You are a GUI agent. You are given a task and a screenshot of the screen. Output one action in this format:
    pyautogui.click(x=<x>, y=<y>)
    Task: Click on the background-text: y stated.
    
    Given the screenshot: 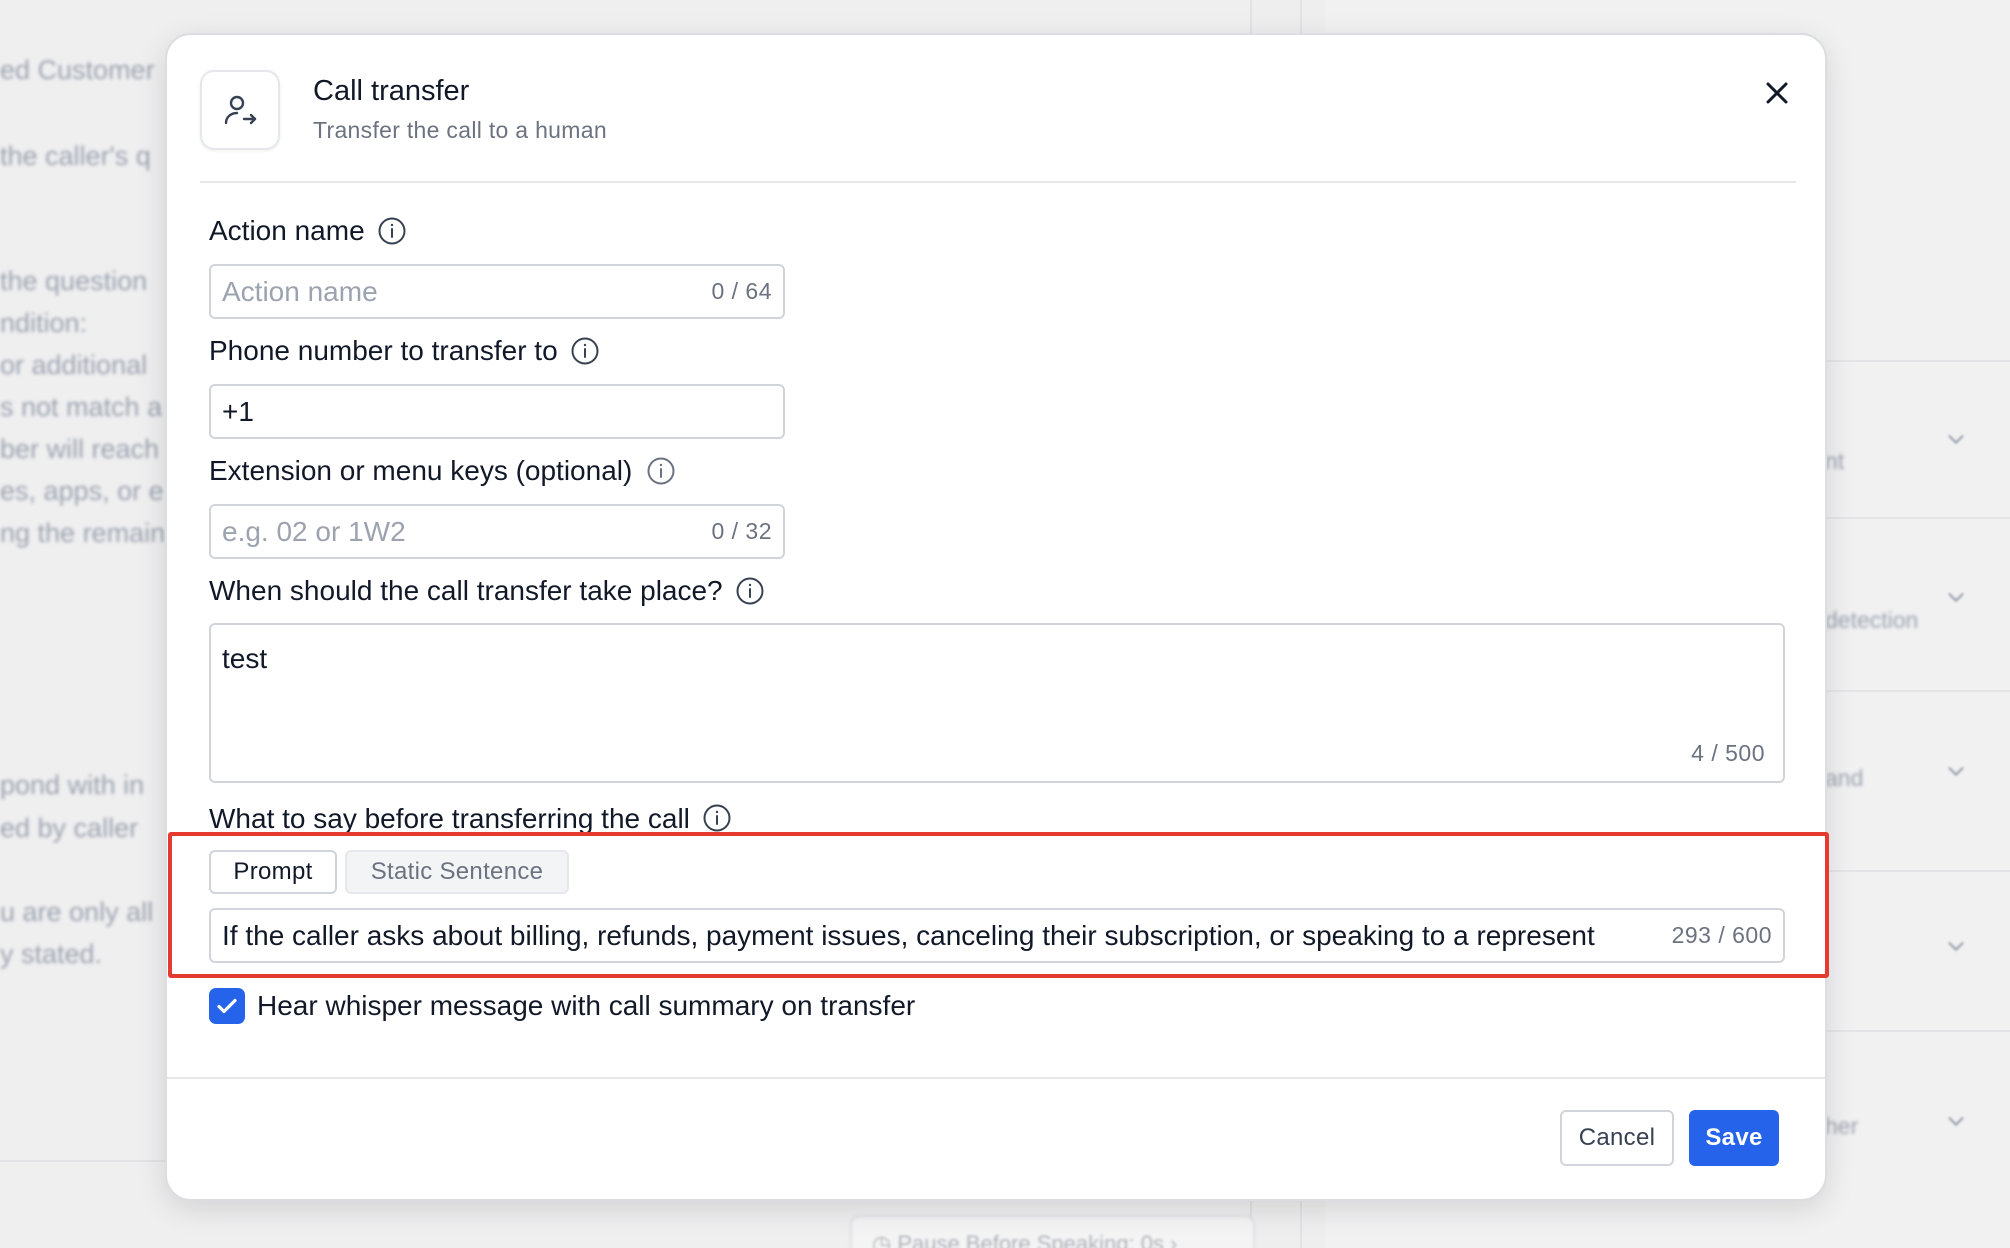 What is the action you would take?
    pyautogui.click(x=51, y=954)
    